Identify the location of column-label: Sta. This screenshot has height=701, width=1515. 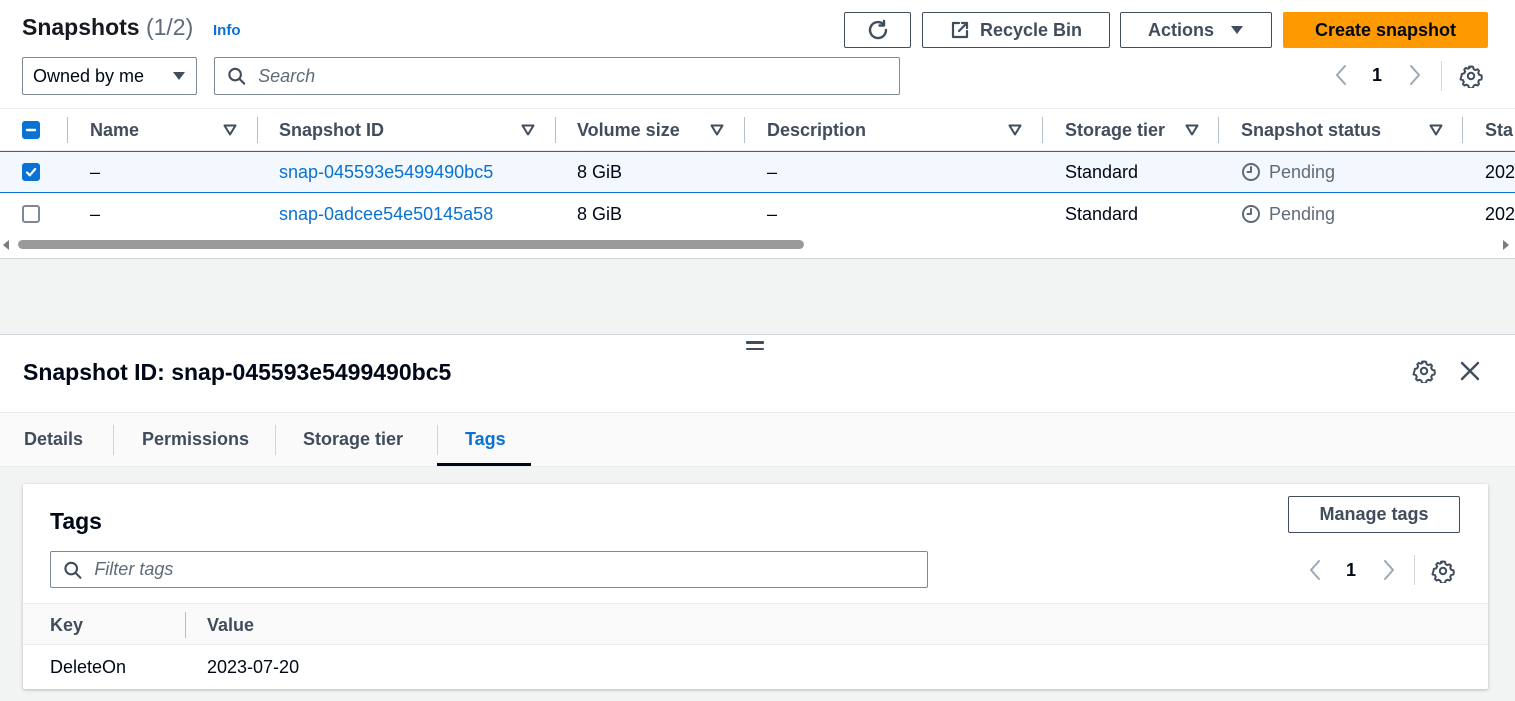
(1499, 129).